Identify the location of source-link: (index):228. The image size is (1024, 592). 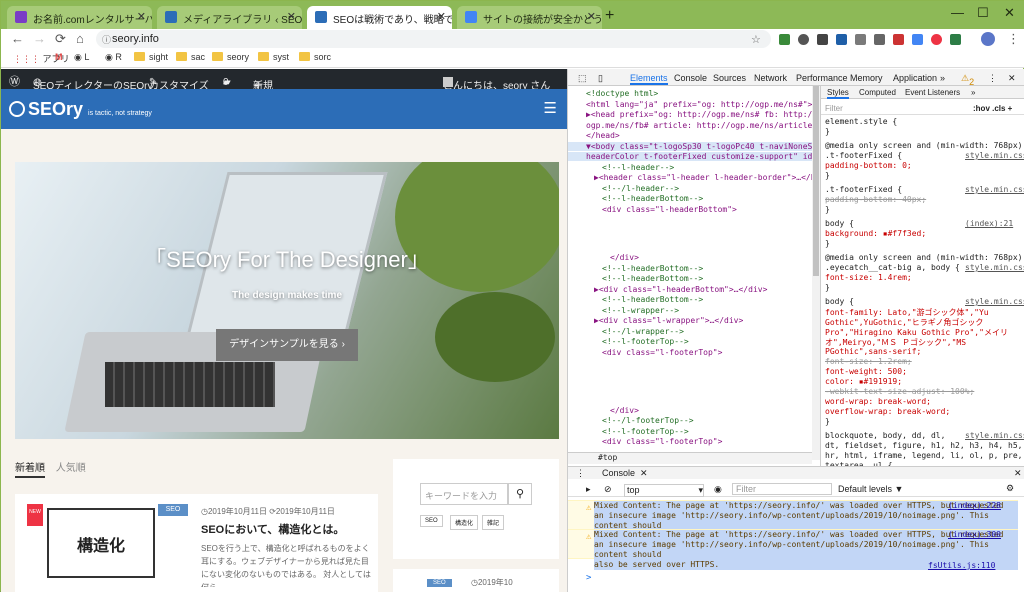
(974, 506).